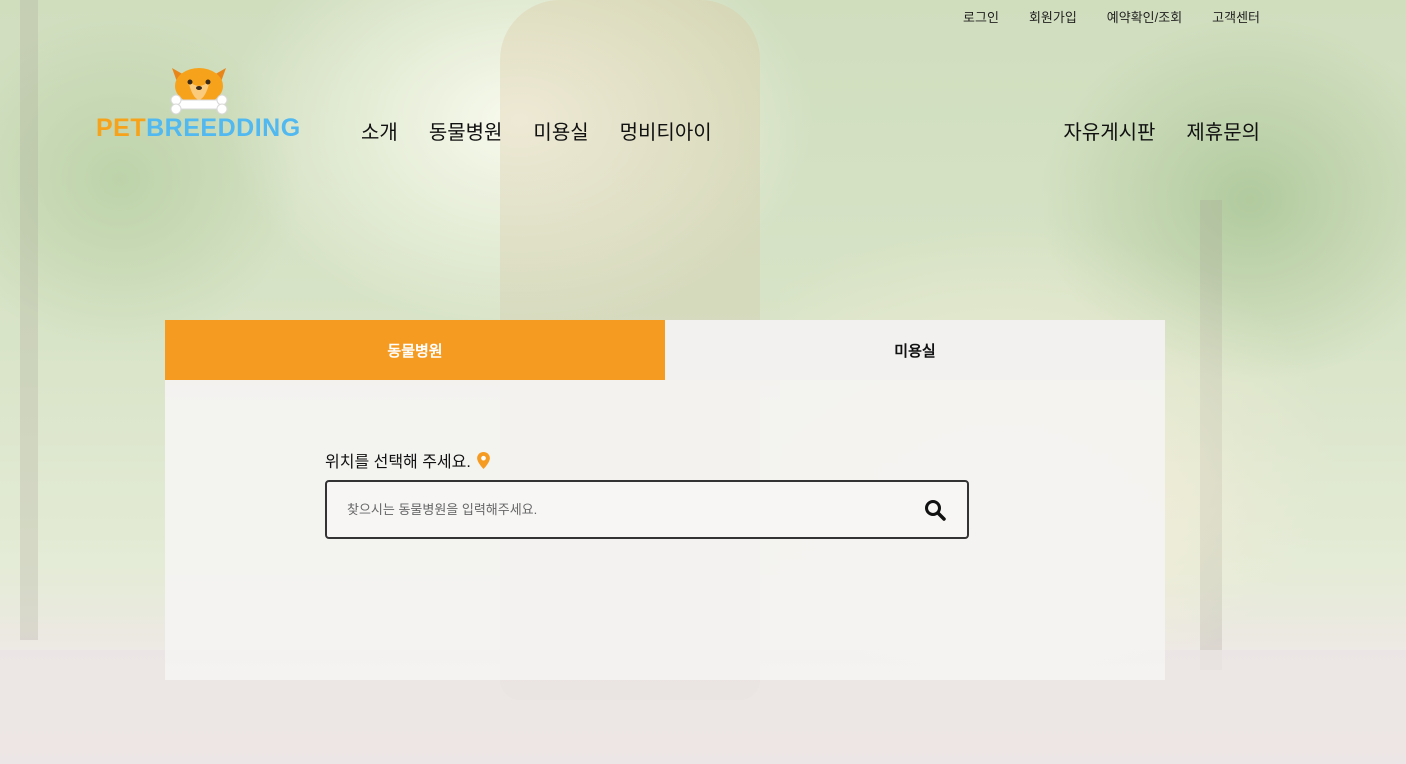 The width and height of the screenshot is (1406, 764). I want to click on search-tabs: 동물병원 미용실, so click(665, 350).